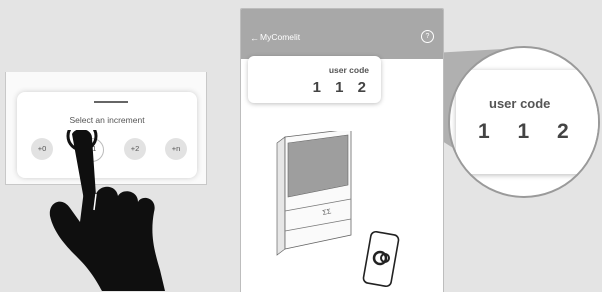  I want to click on zoom-callout: user code 1 1 2, so click(524, 122).